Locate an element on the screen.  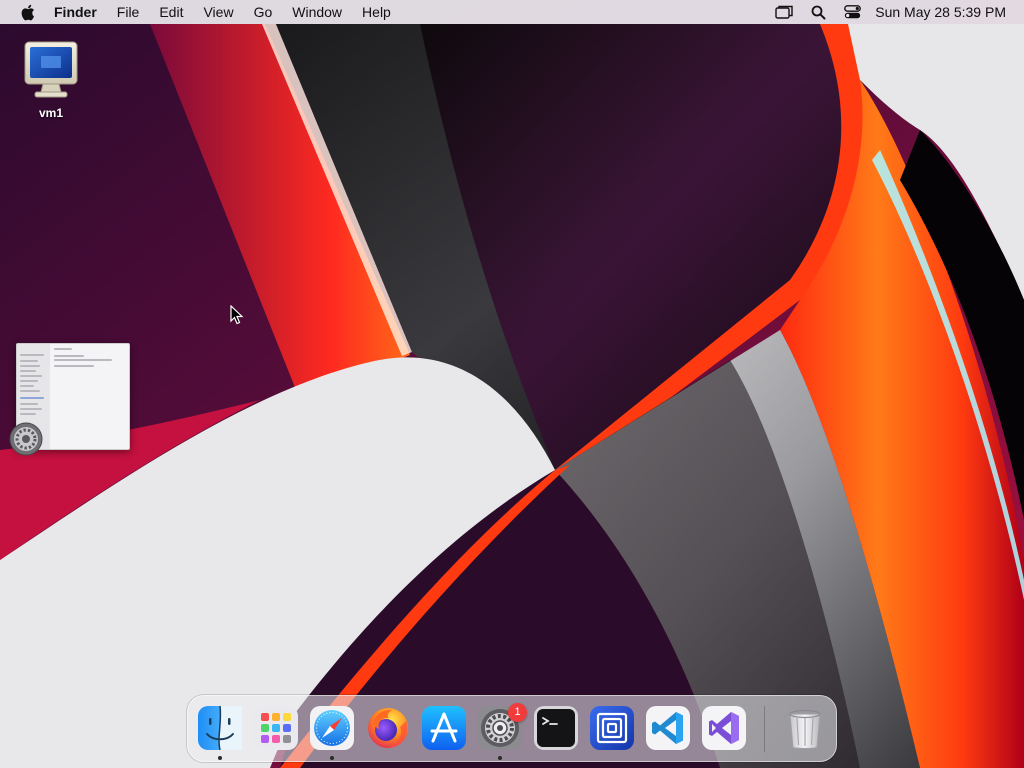
parallels-icon is located at coordinates (612, 728).